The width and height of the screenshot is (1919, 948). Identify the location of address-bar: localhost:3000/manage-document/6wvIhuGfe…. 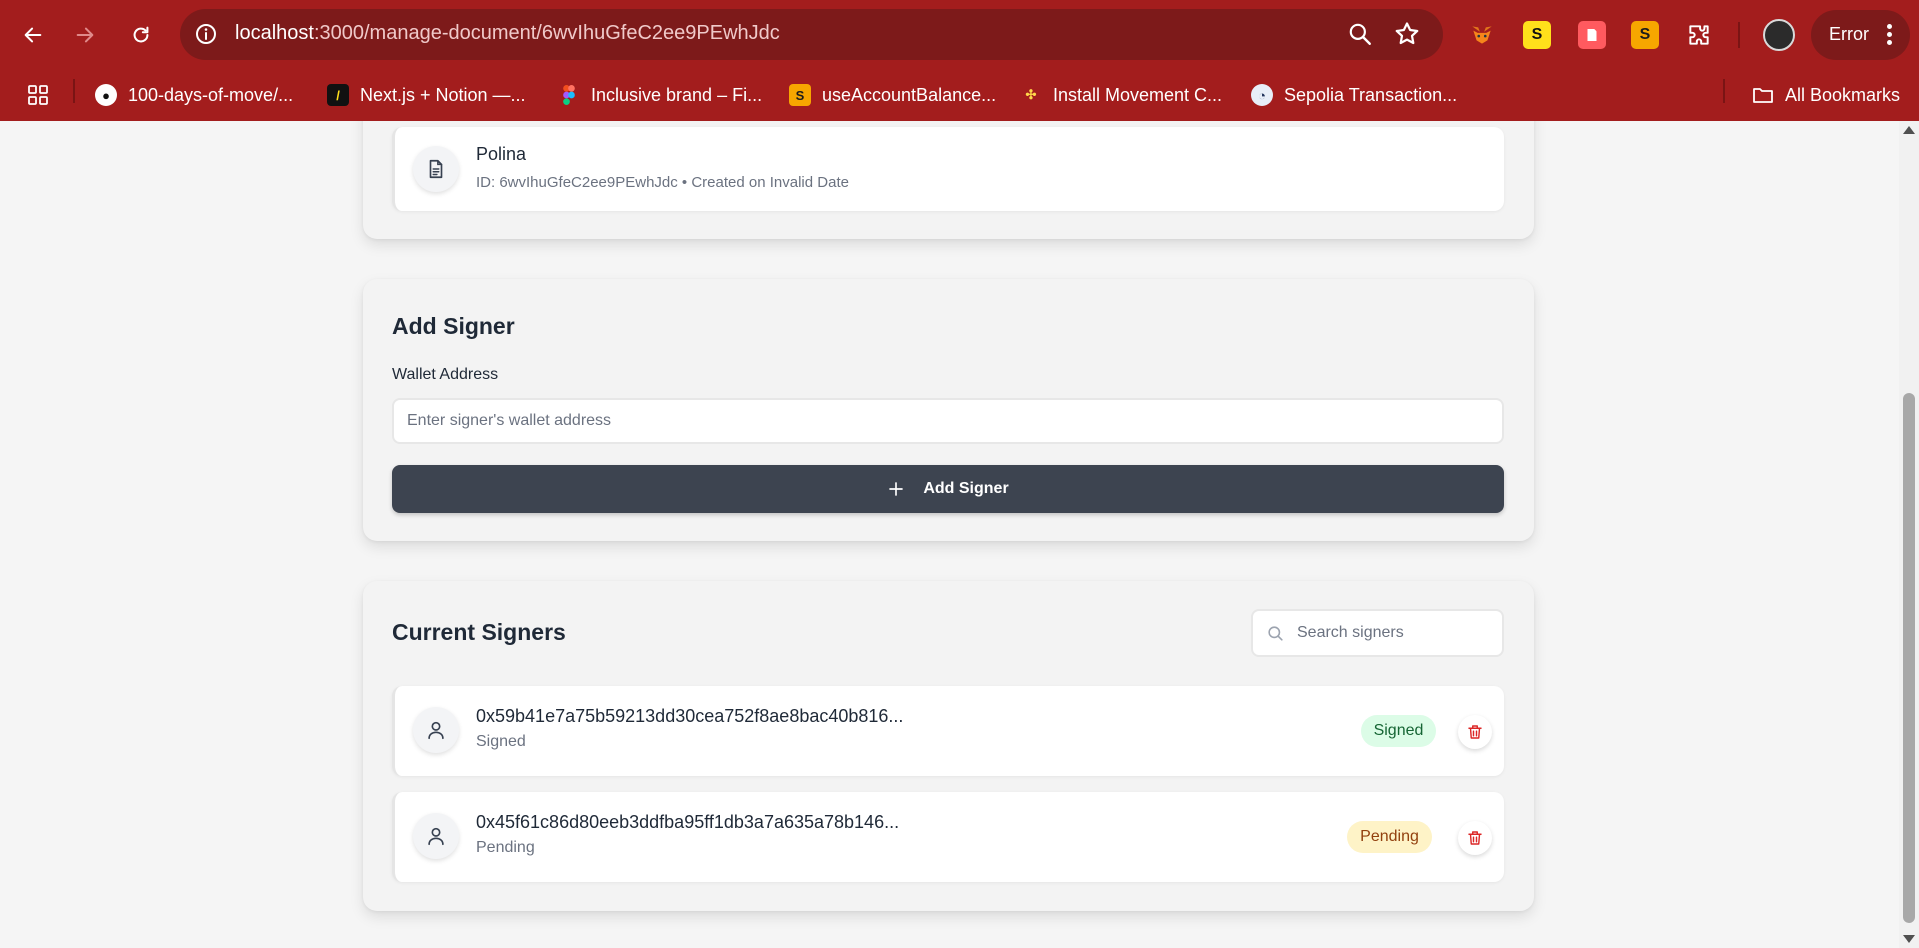
(811, 34).